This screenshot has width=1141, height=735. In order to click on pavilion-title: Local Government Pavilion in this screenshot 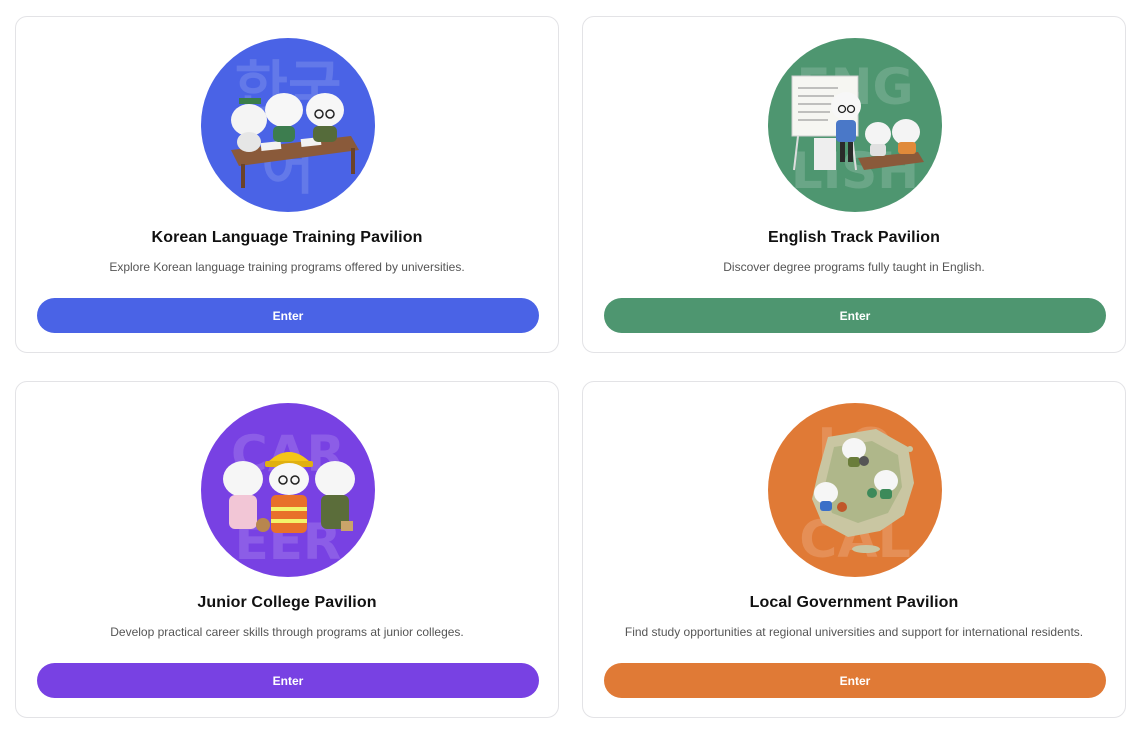, I will do `click(854, 602)`.